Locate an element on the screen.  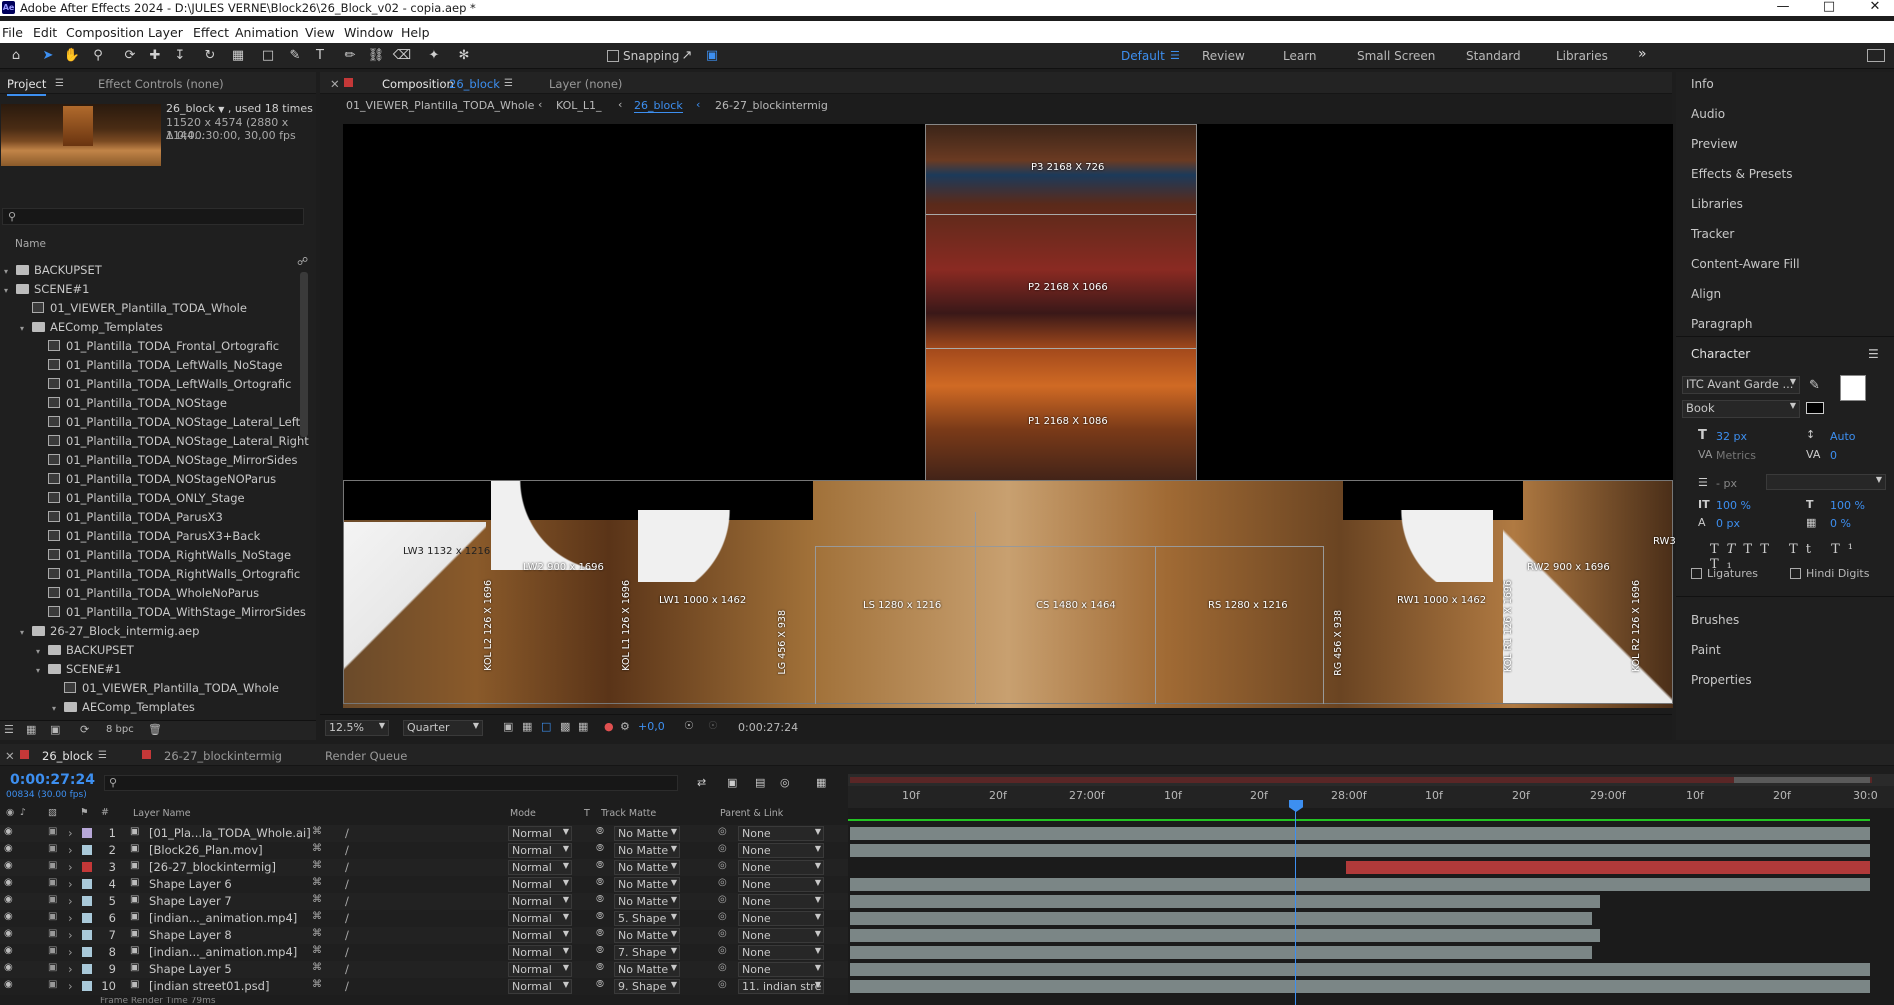
work-area-bar is located at coordinates (1371, 780).